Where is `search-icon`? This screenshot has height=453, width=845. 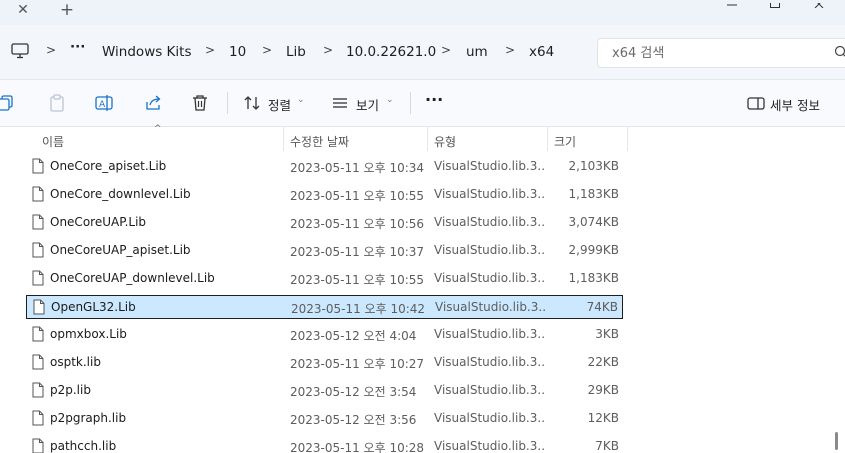 search-icon is located at coordinates (839, 51).